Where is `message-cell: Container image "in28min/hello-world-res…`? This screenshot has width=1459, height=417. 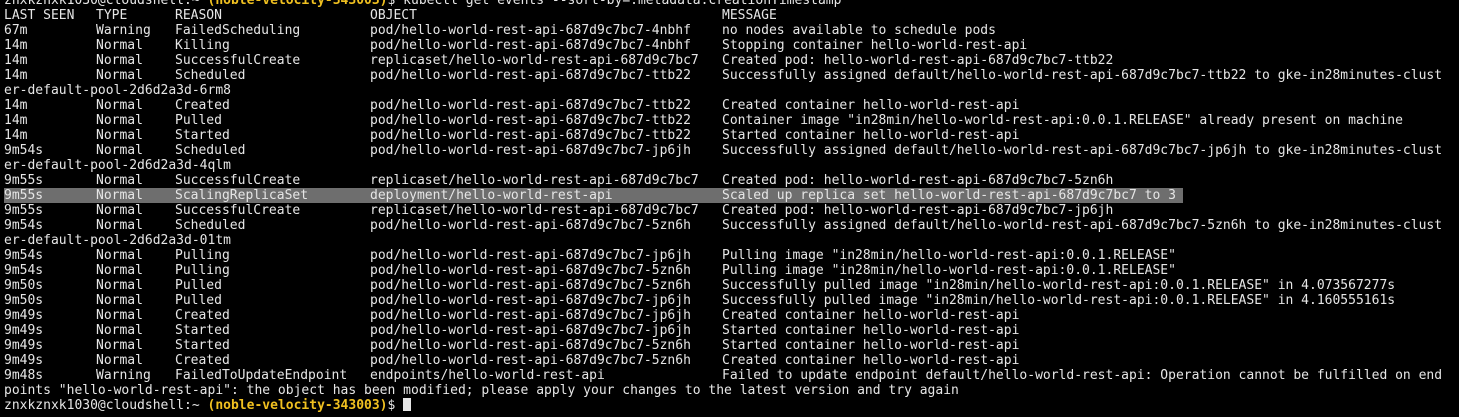
message-cell: Container image "in28min/hello-world-res… is located at coordinates (1062, 120).